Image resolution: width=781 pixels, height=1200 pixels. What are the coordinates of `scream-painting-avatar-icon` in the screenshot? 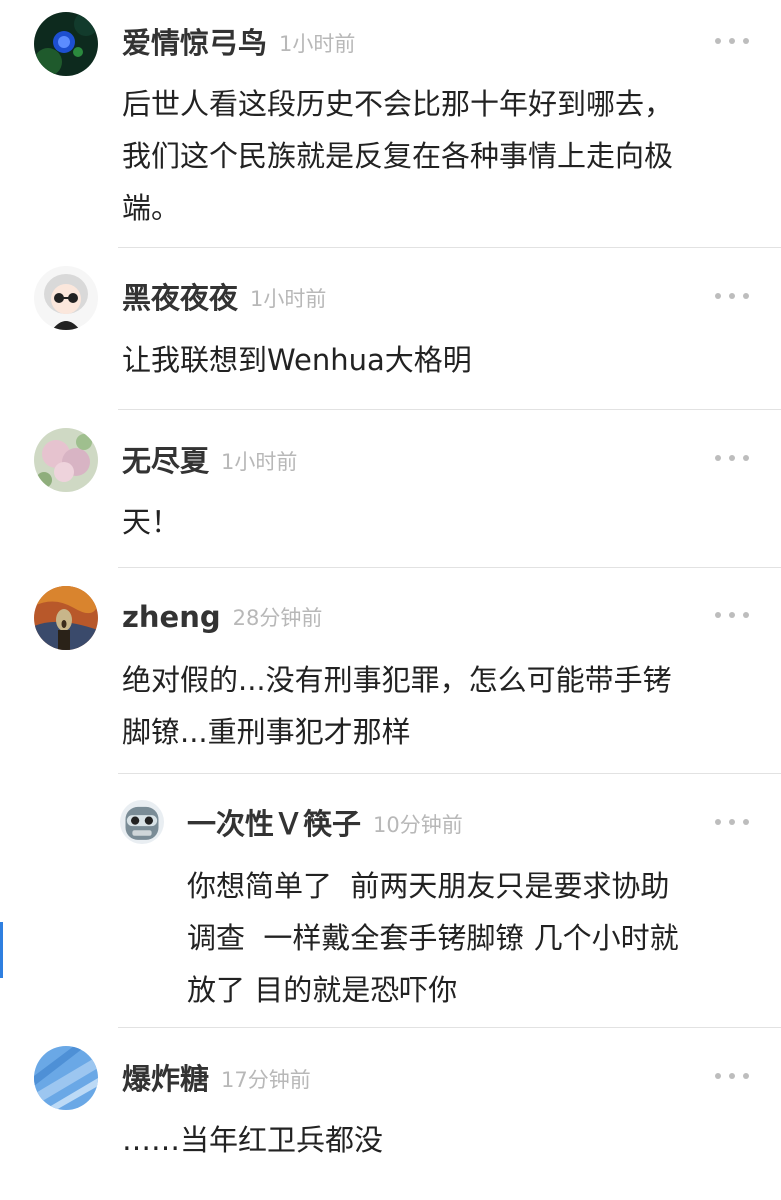 It's located at (66, 618).